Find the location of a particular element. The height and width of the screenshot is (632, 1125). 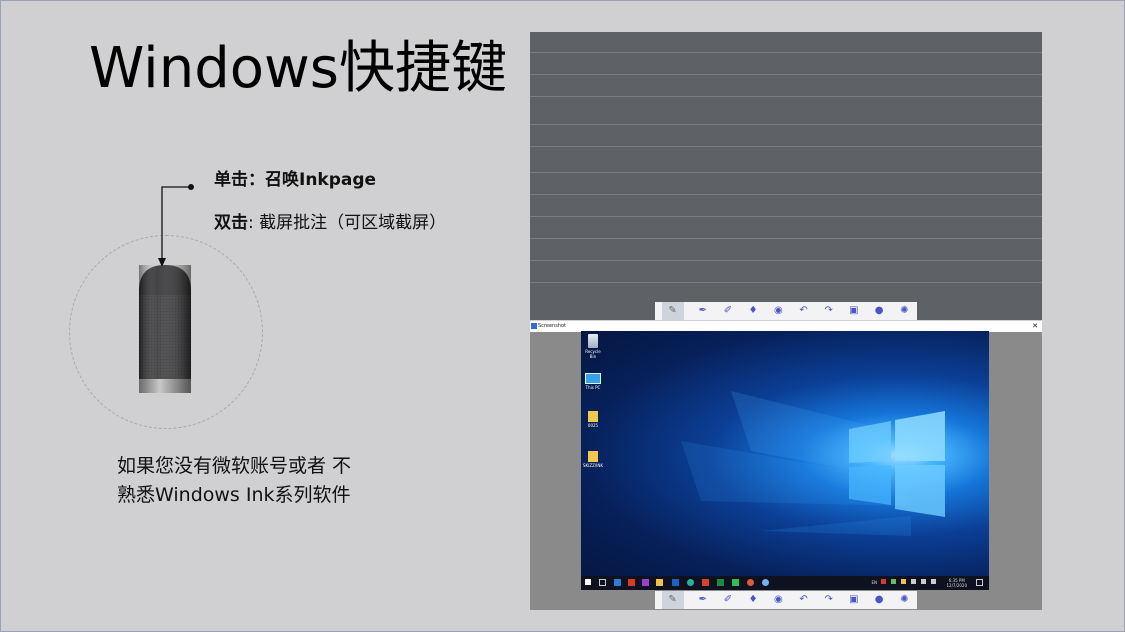

ink-toolbar-top: ✎ ✒ ✐ ♦ ◉ ↶ ↷ ▣ ● ✺ is located at coordinates (786, 311).